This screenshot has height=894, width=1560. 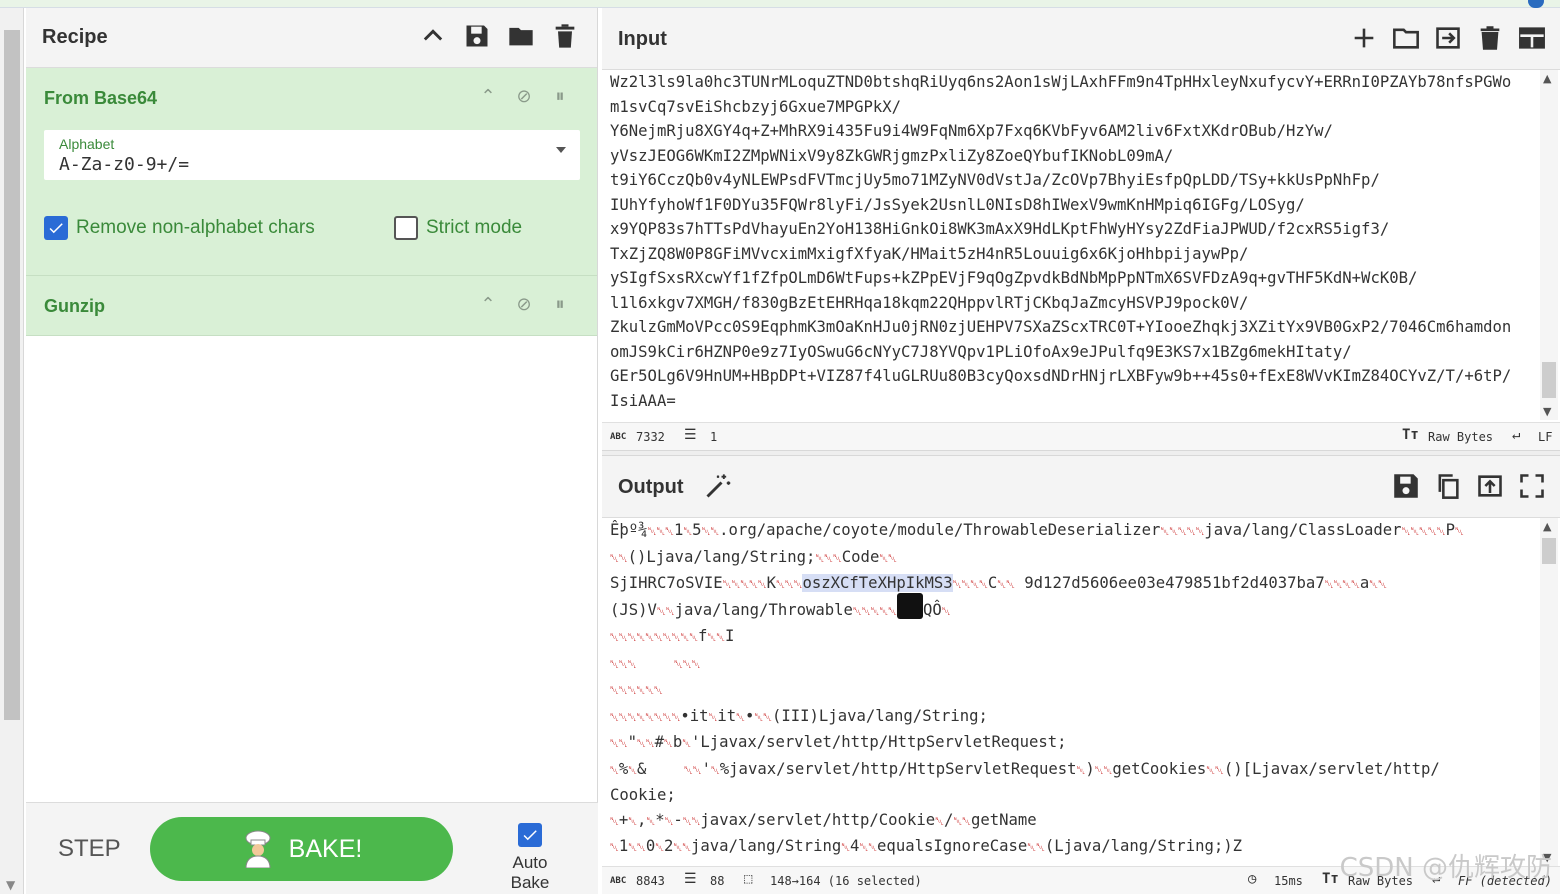 I want to click on copy-icon, so click(x=1448, y=486).